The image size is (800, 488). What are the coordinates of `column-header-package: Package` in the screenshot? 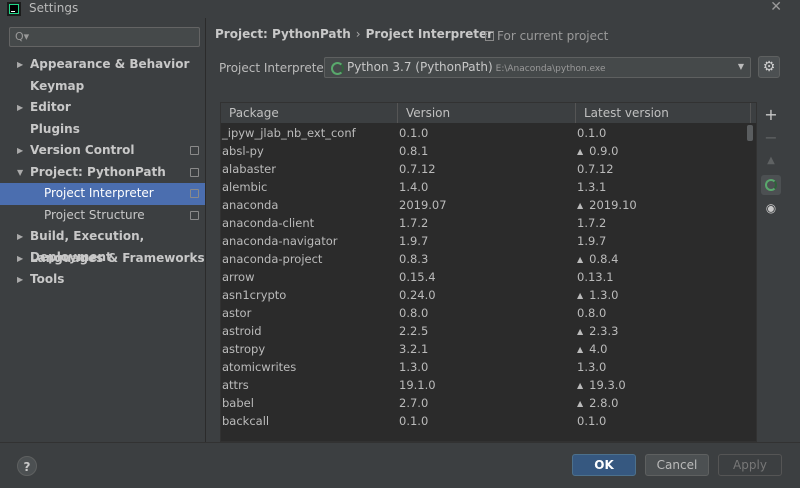 It's located at (309, 113).